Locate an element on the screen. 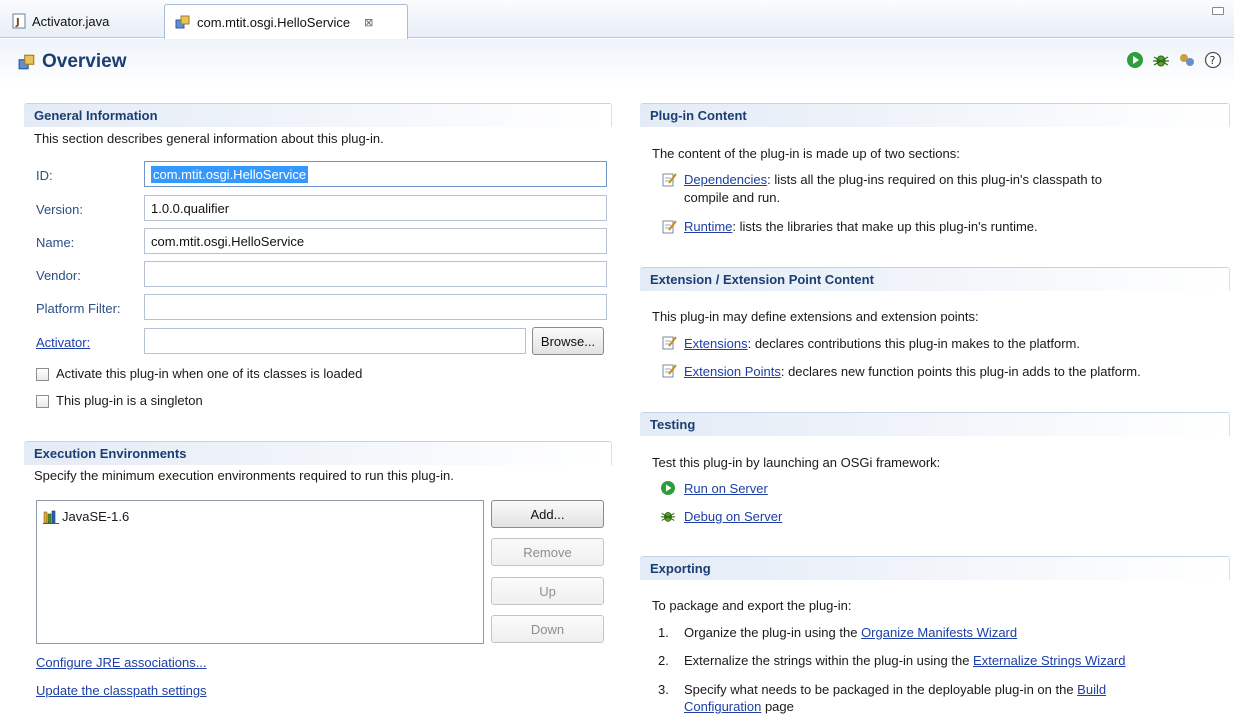 The height and width of the screenshot is (714, 1234). id-value: com.mtit.osgi.HelloService is located at coordinates (230, 174).